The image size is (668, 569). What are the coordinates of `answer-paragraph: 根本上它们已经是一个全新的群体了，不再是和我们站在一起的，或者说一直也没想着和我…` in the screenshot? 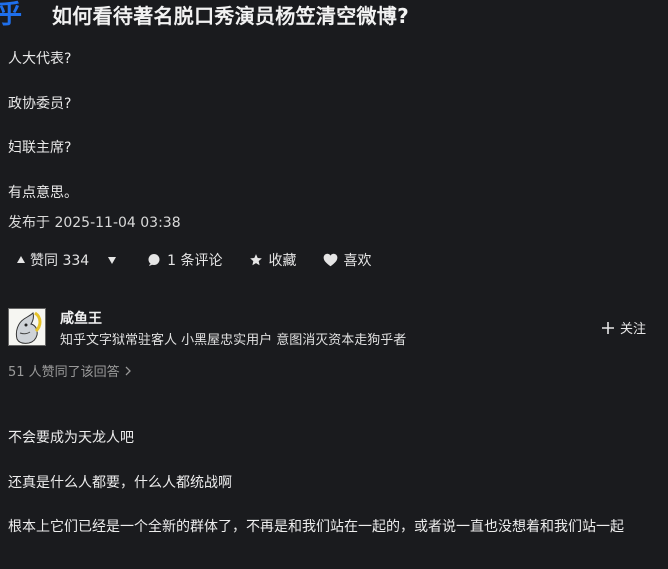 It's located at (316, 527).